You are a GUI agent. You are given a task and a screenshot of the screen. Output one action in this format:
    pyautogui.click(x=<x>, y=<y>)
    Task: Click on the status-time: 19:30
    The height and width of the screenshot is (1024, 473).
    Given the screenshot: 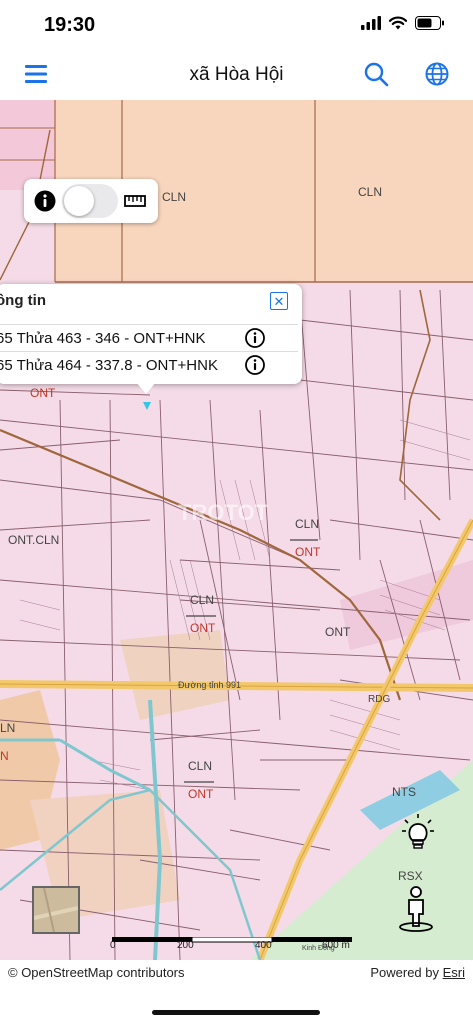 What is the action you would take?
    pyautogui.click(x=70, y=25)
    